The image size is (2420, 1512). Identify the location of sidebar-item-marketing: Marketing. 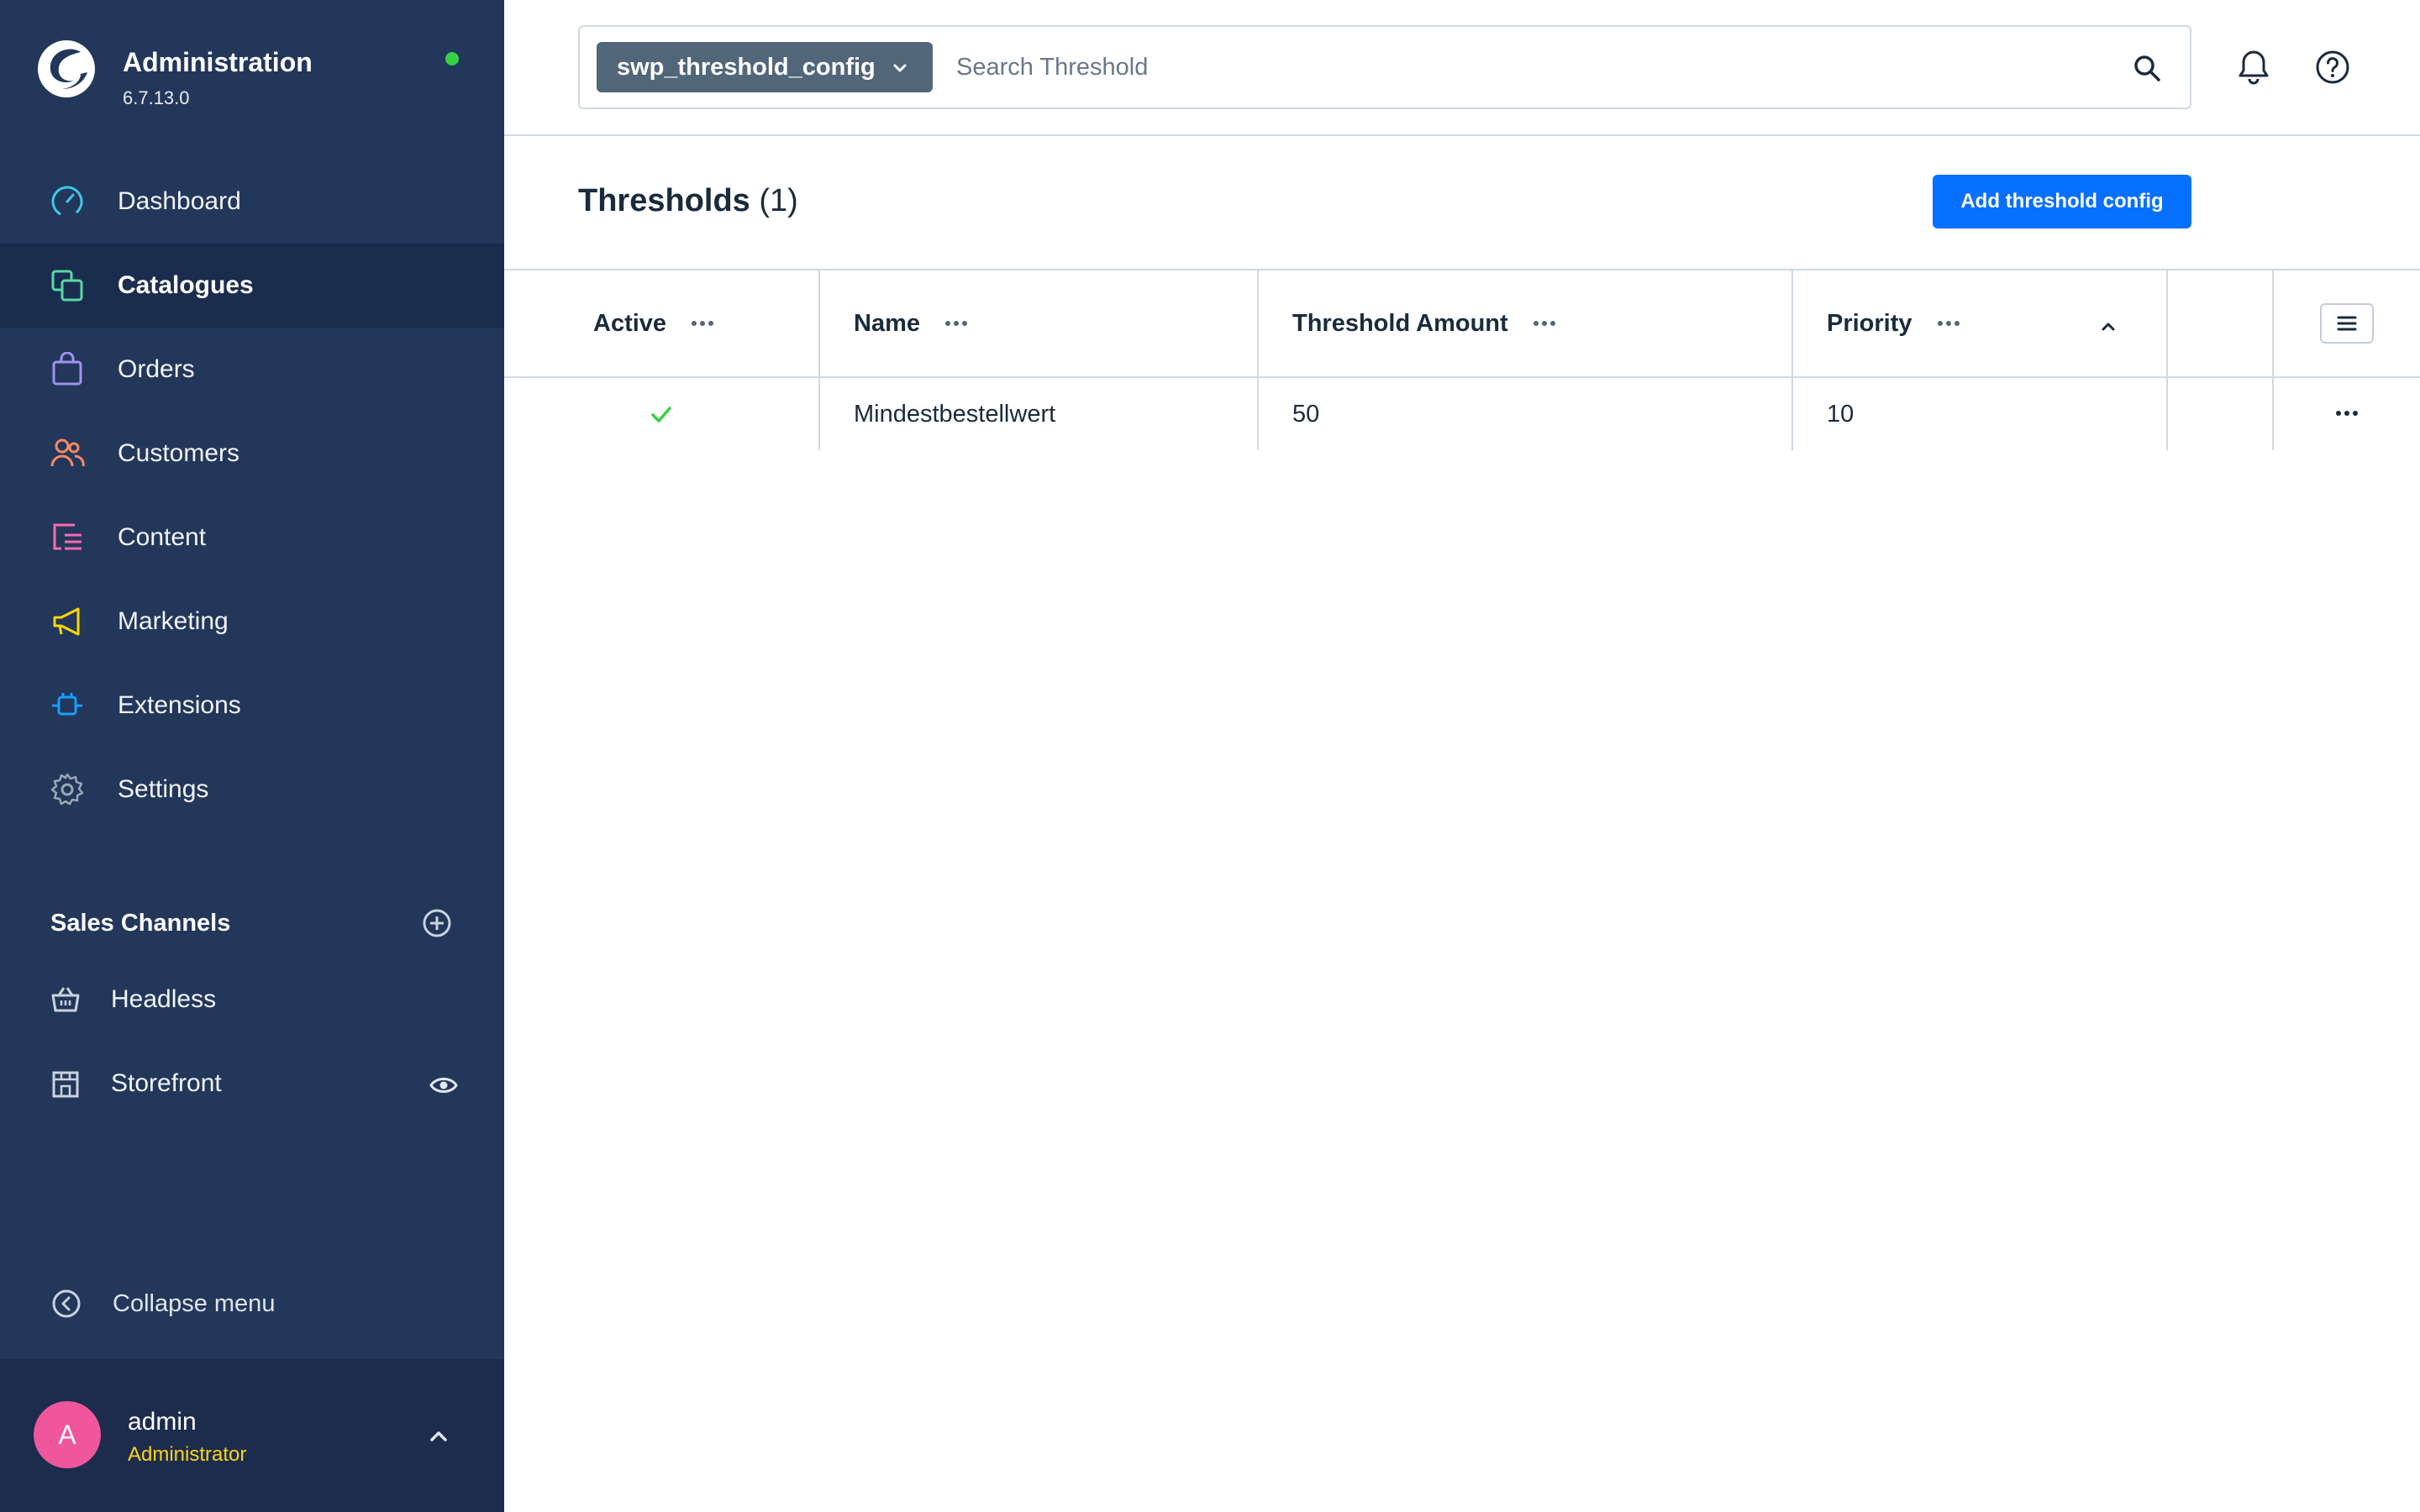
(252, 622).